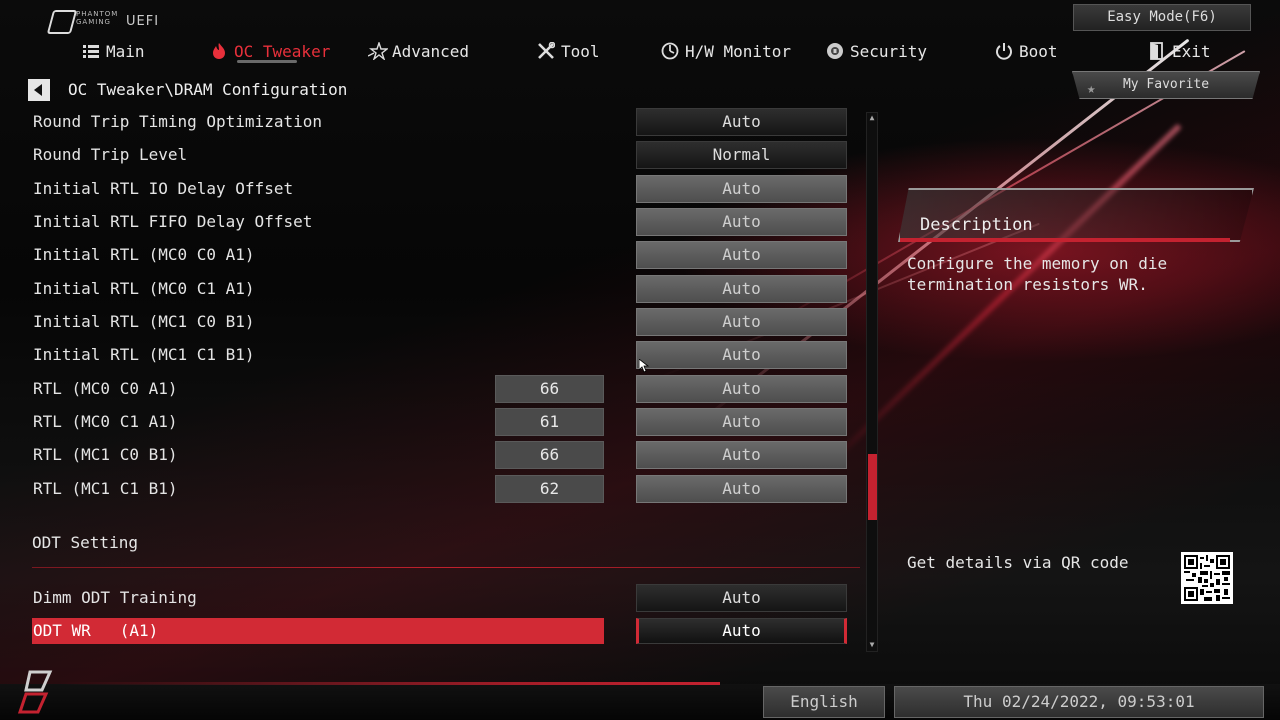  What do you see at coordinates (835, 51) in the screenshot?
I see `shield-icon` at bounding box center [835, 51].